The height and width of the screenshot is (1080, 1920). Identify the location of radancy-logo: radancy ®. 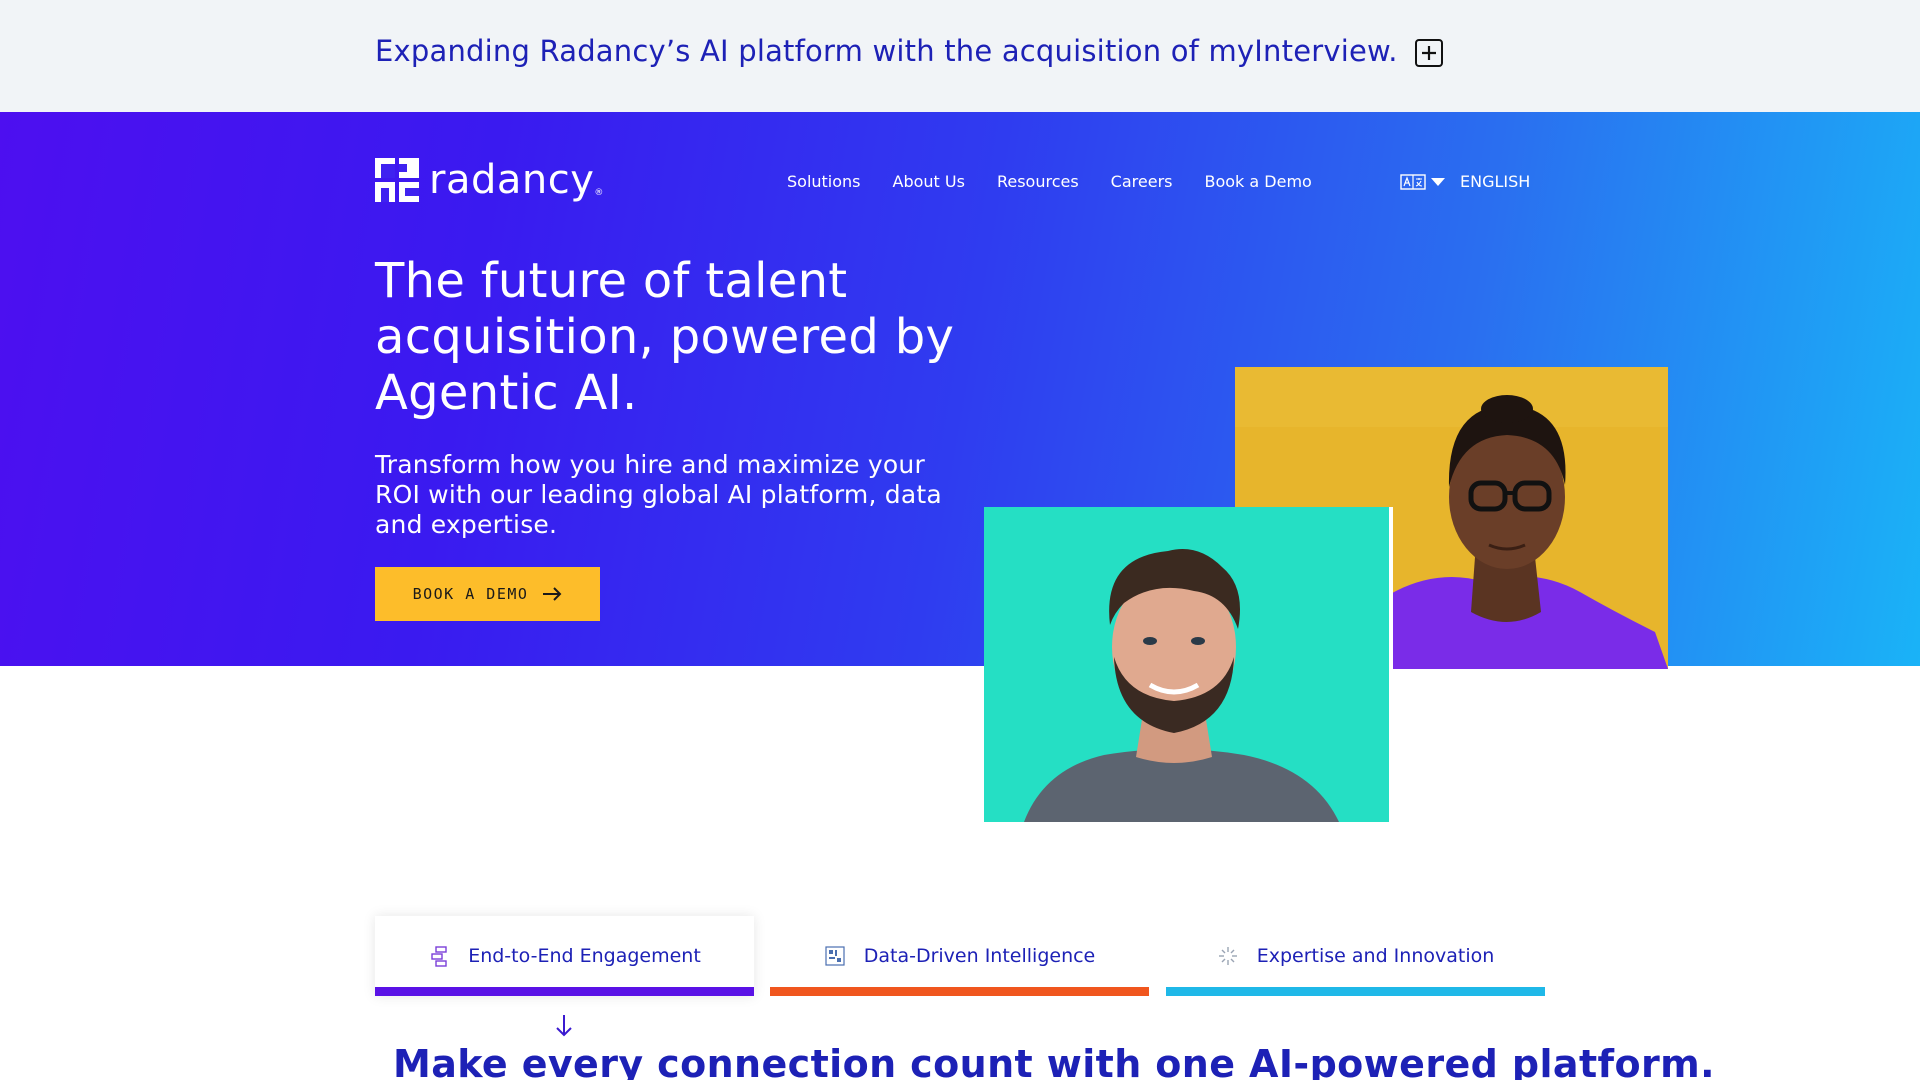
(489, 180).